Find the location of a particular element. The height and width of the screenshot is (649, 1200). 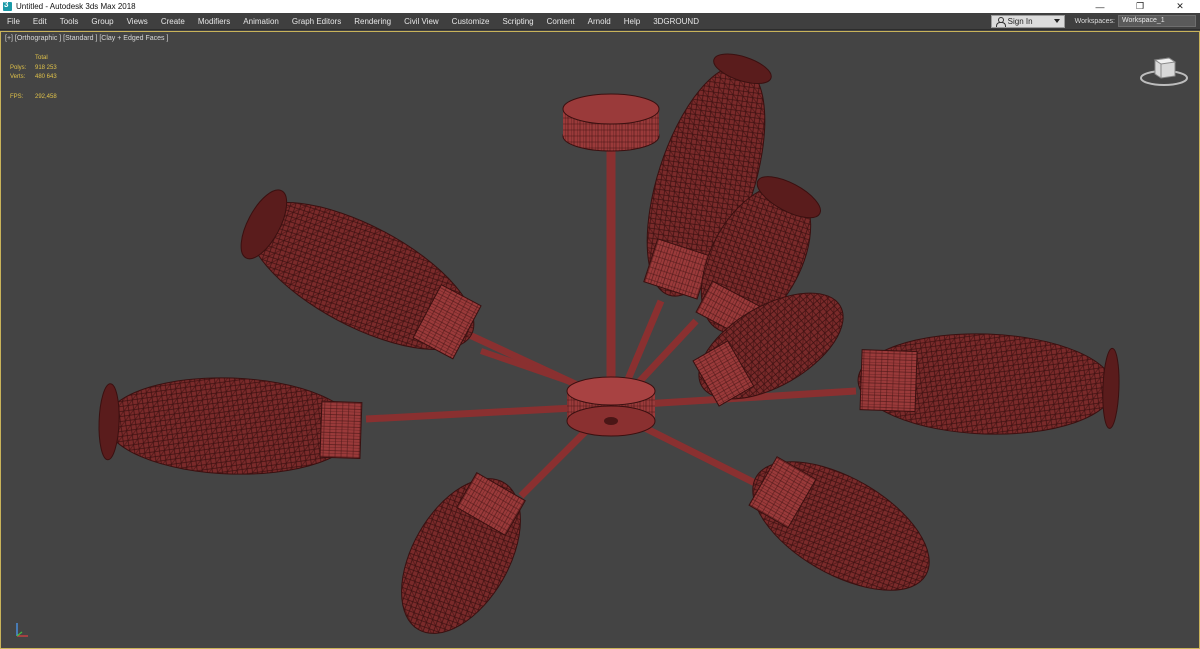

window-title: Untitled - Autodesk 3ds Max 2018 is located at coordinates (76, 6).